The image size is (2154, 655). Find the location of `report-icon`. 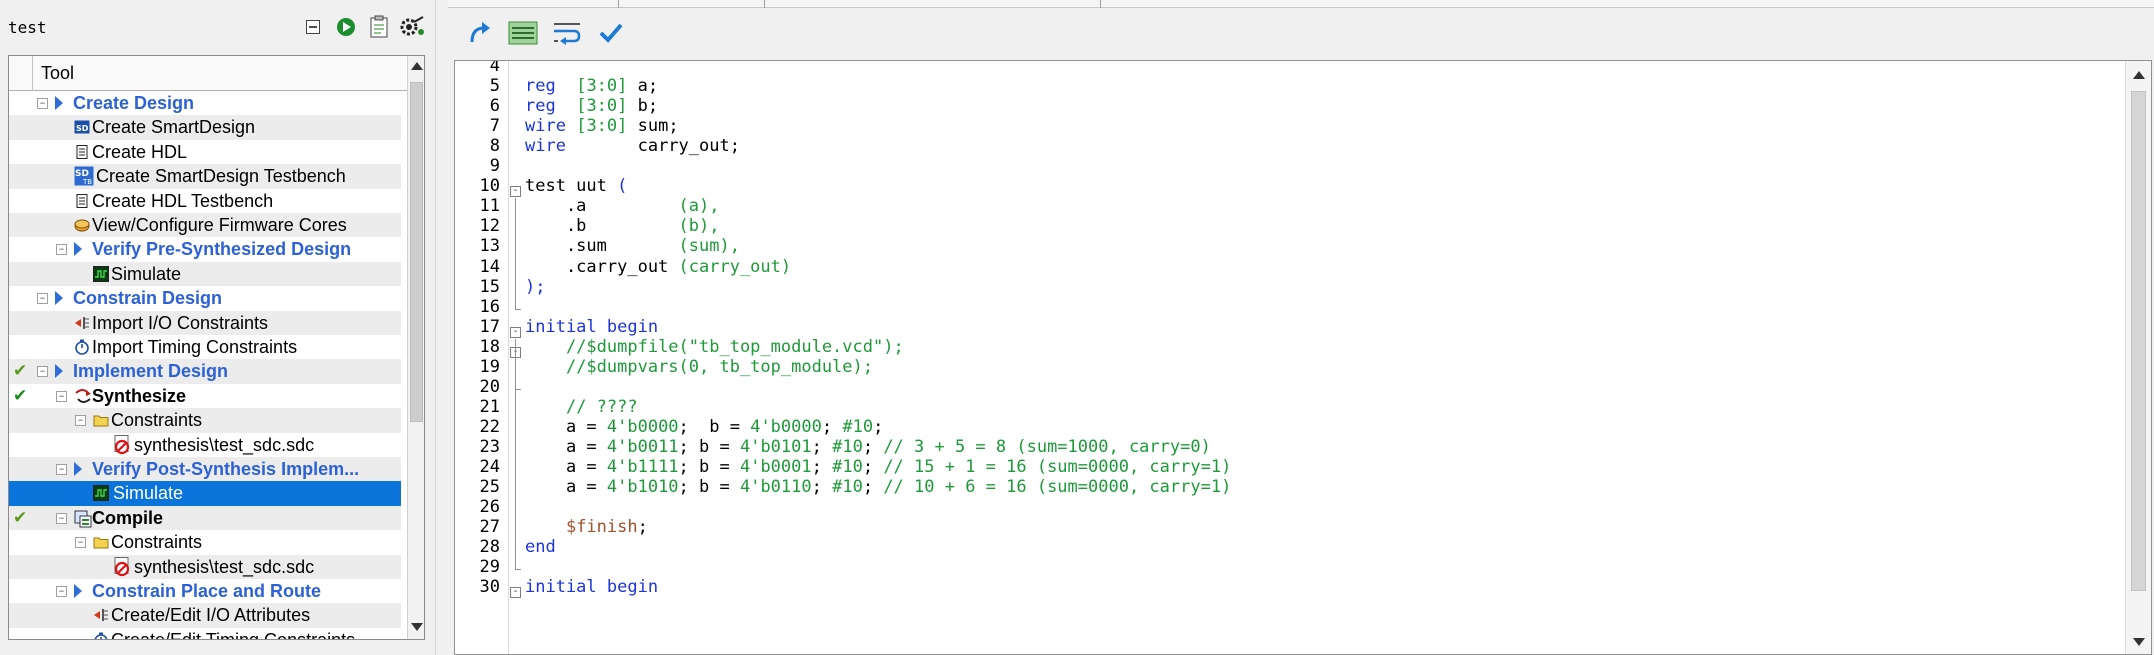

report-icon is located at coordinates (378, 26).